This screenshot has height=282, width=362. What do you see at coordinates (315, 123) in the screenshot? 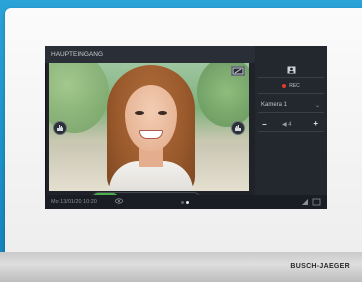
I see `volume-up-button: +` at bounding box center [315, 123].